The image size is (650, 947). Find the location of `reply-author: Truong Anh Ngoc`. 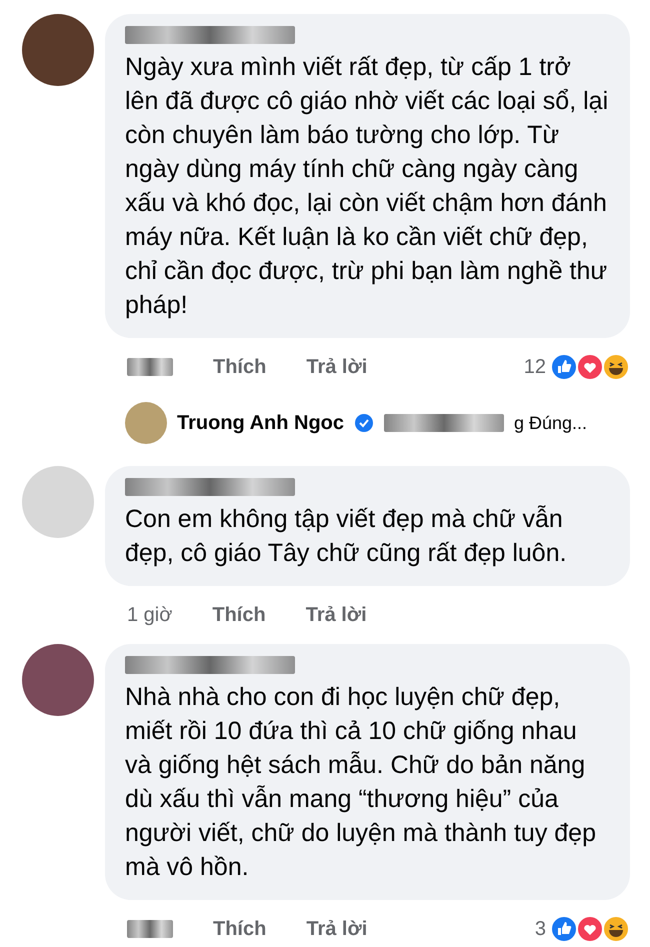

reply-author: Truong Anh Ngoc is located at coordinates (260, 423).